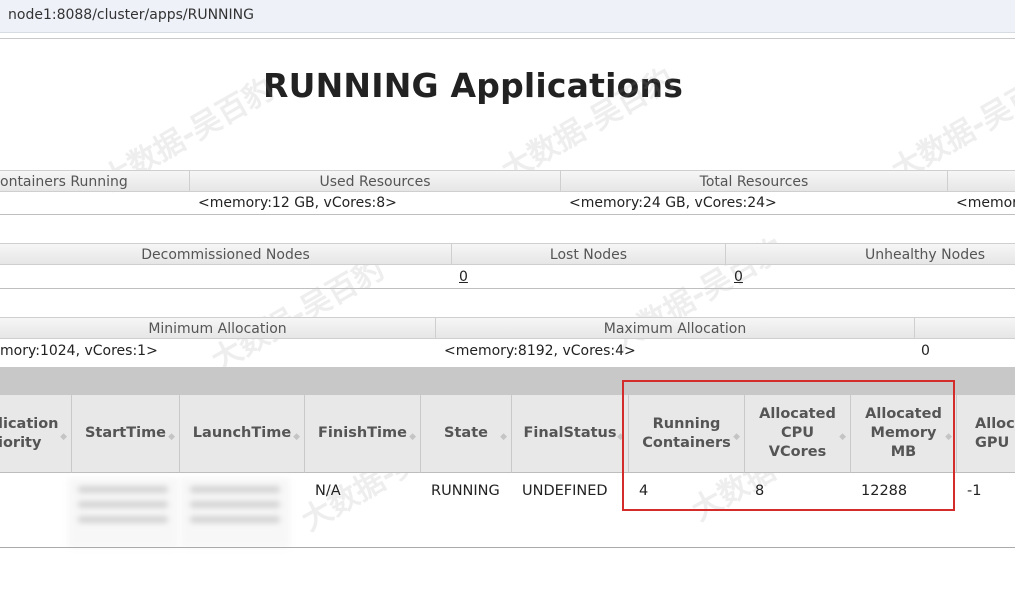 Image resolution: width=1015 pixels, height=593 pixels. Describe the element at coordinates (79, 351) in the screenshot. I see `metric-minimum-allocation: mory:1024, vCores:1>` at that location.